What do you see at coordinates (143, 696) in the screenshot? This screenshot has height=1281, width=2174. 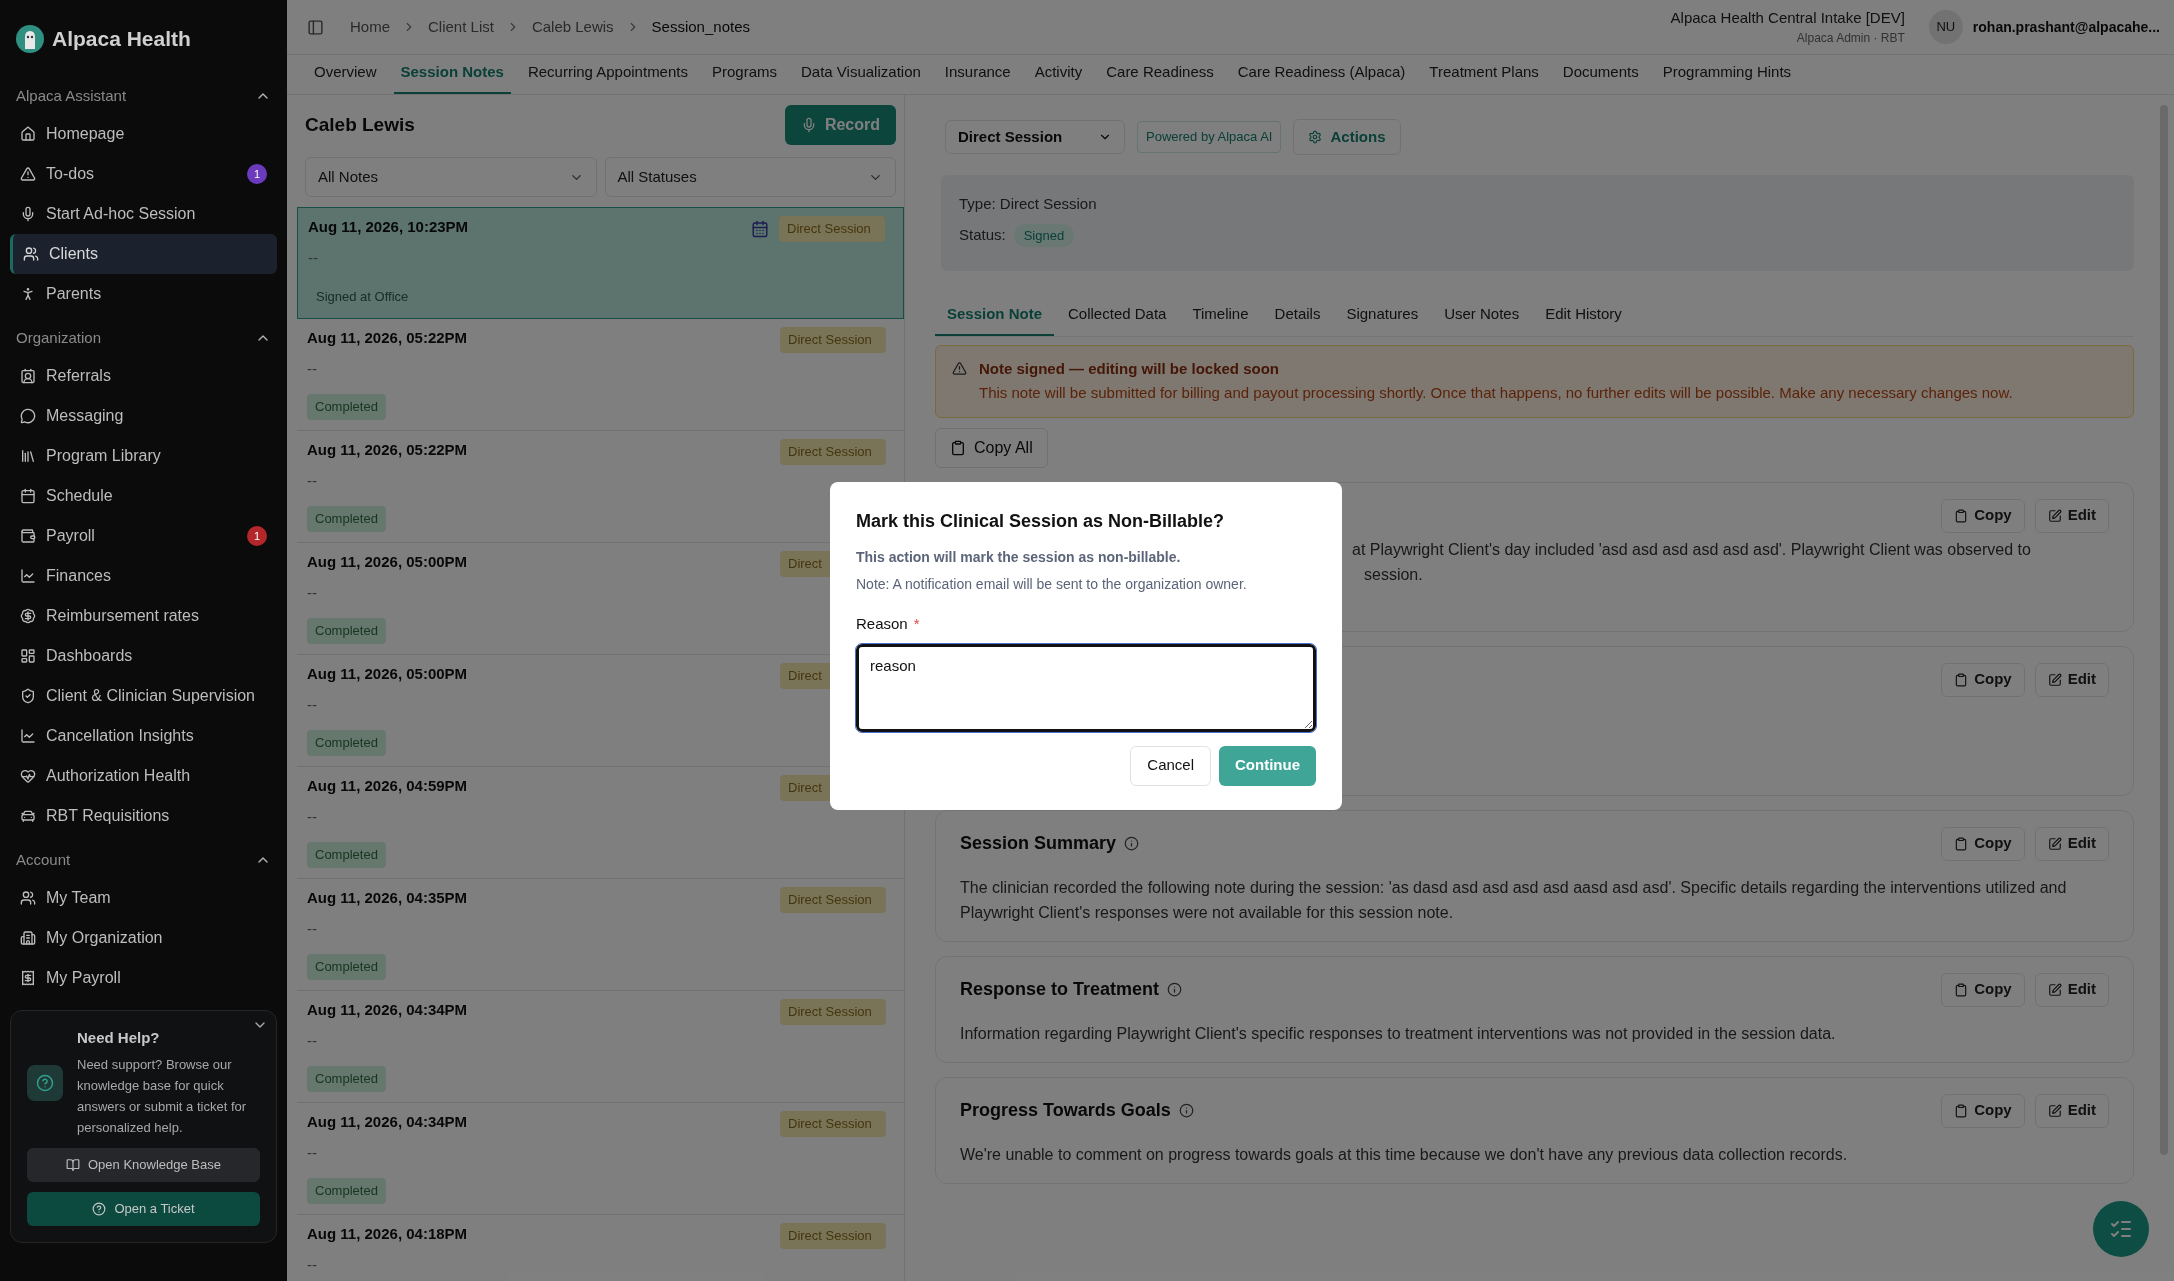 I see `nav-item: Client & Clinician Supervision` at bounding box center [143, 696].